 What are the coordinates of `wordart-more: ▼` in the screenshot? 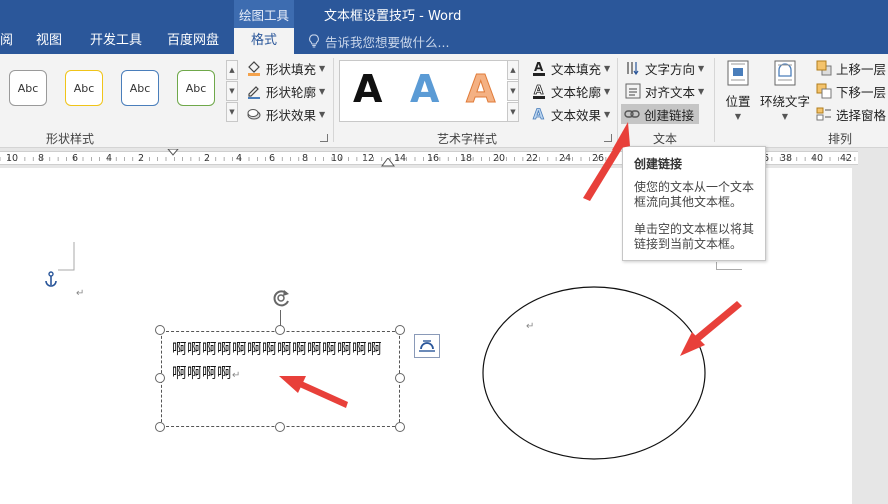 It's located at (513, 112).